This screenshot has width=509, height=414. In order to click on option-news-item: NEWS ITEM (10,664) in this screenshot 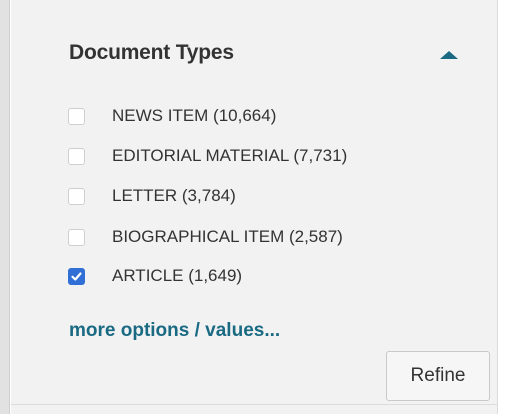, I will do `click(172, 116)`.